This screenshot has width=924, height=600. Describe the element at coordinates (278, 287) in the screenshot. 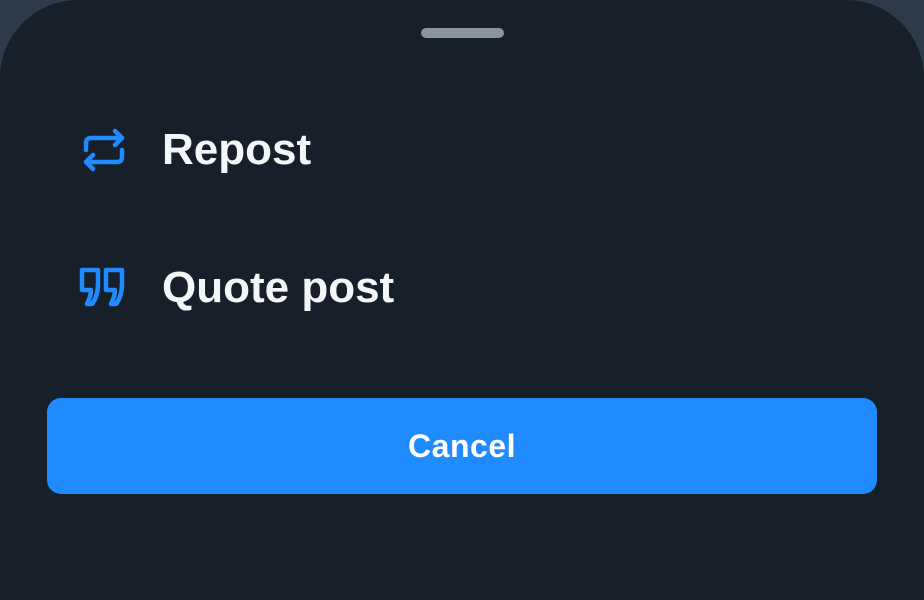

I see `quote-post-label: Quote post` at that location.